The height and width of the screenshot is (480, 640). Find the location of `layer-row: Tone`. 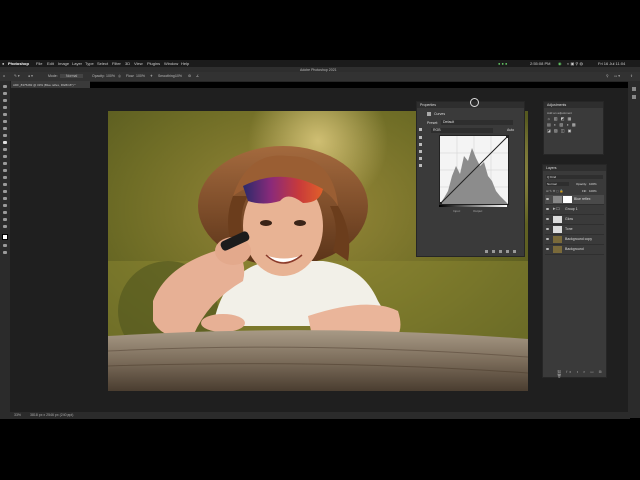

layer-row: Tone is located at coordinates (574, 230).